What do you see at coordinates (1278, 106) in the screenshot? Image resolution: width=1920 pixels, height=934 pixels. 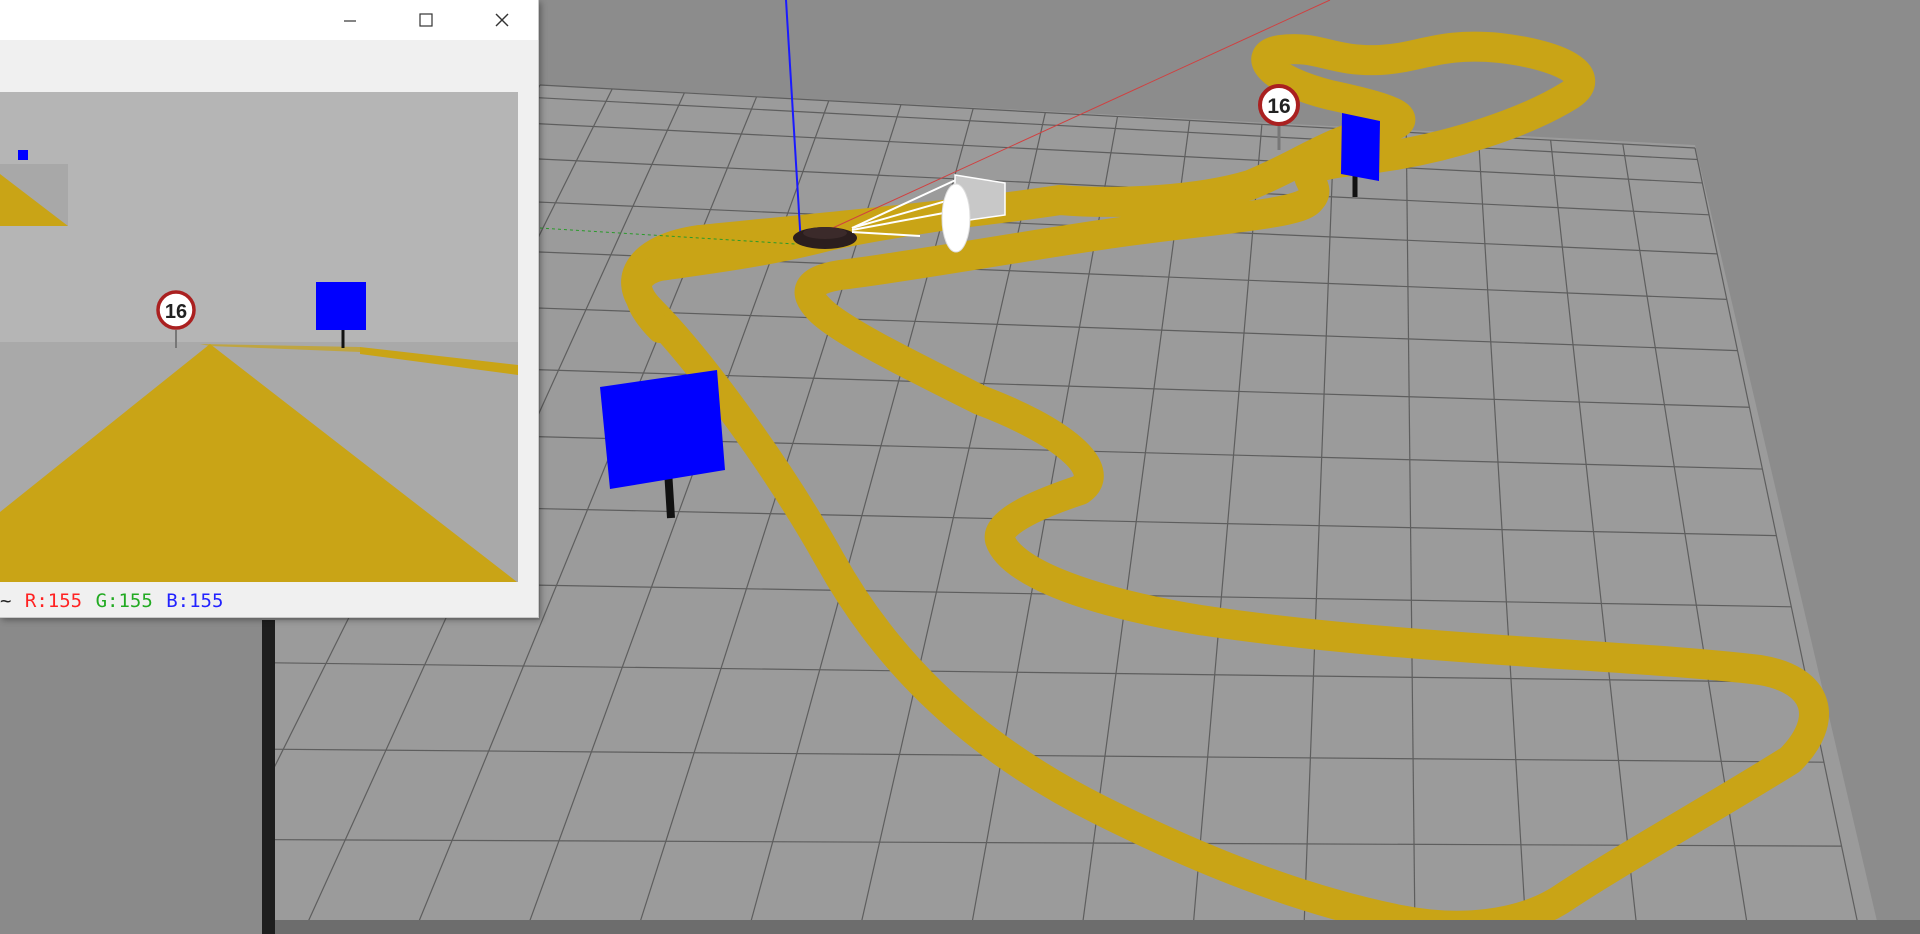 I see `speed-sign-far-label: 16` at bounding box center [1278, 106].